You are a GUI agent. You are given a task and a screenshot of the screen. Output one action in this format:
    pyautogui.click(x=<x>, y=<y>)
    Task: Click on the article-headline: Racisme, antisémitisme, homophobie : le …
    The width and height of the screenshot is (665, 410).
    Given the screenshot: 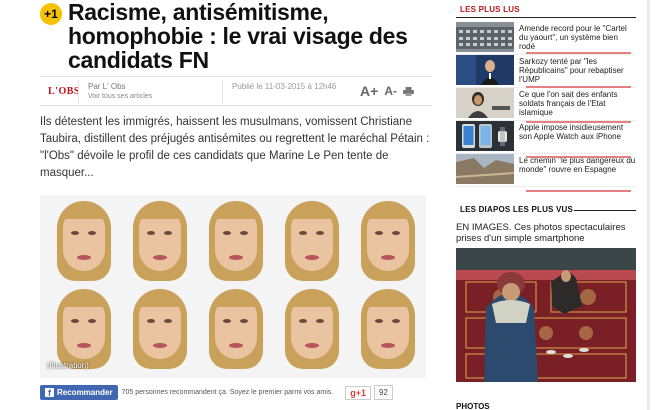 What is the action you would take?
    pyautogui.click(x=238, y=36)
    